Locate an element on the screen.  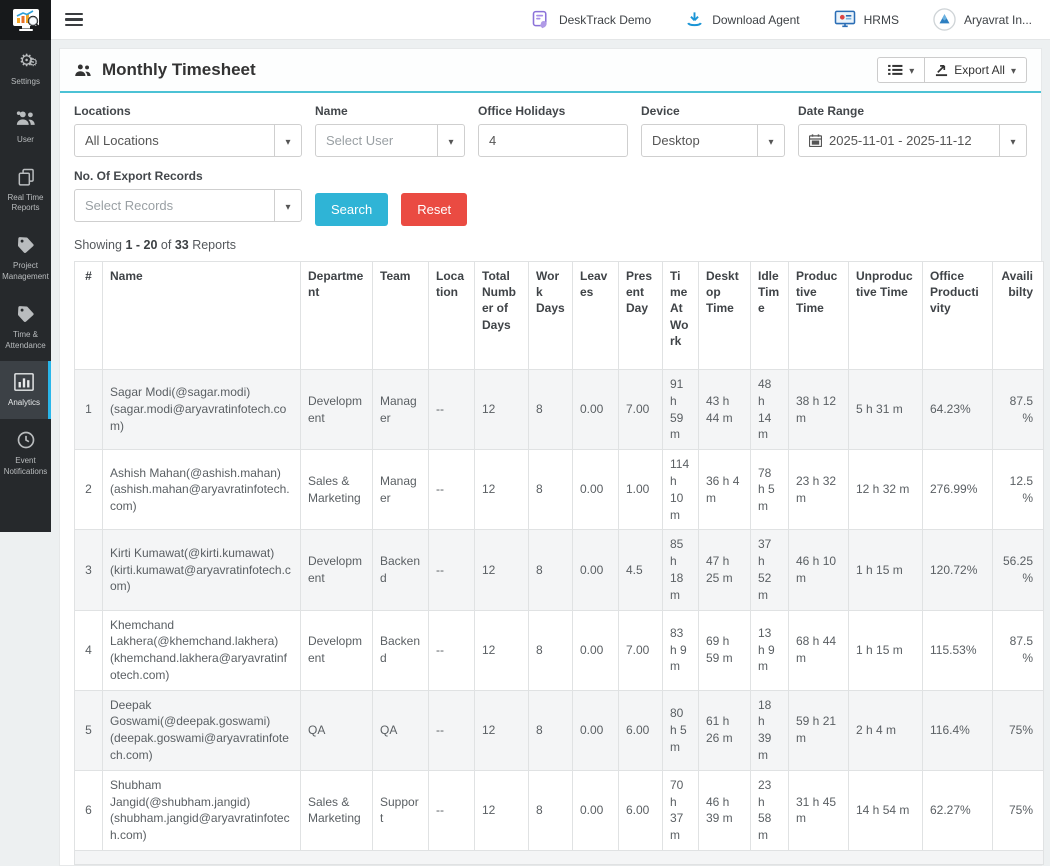
desktrack-demo-icon is located at coordinates (540, 19).